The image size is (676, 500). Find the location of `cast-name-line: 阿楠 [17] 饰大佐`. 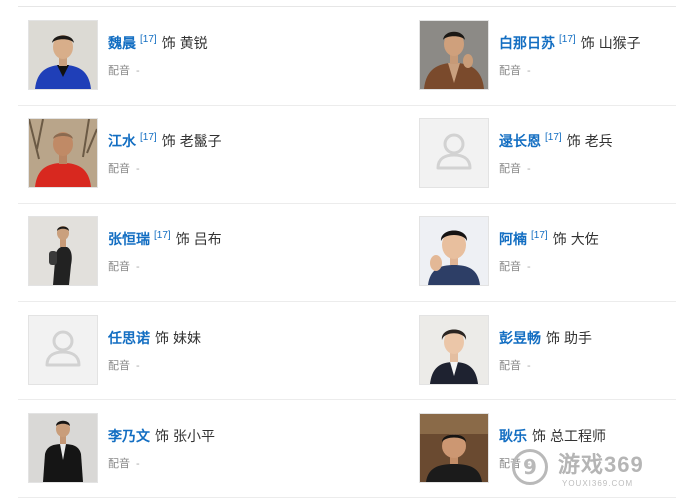

cast-name-line: 阿楠 [17] 饰大佐 is located at coordinates (549, 239).